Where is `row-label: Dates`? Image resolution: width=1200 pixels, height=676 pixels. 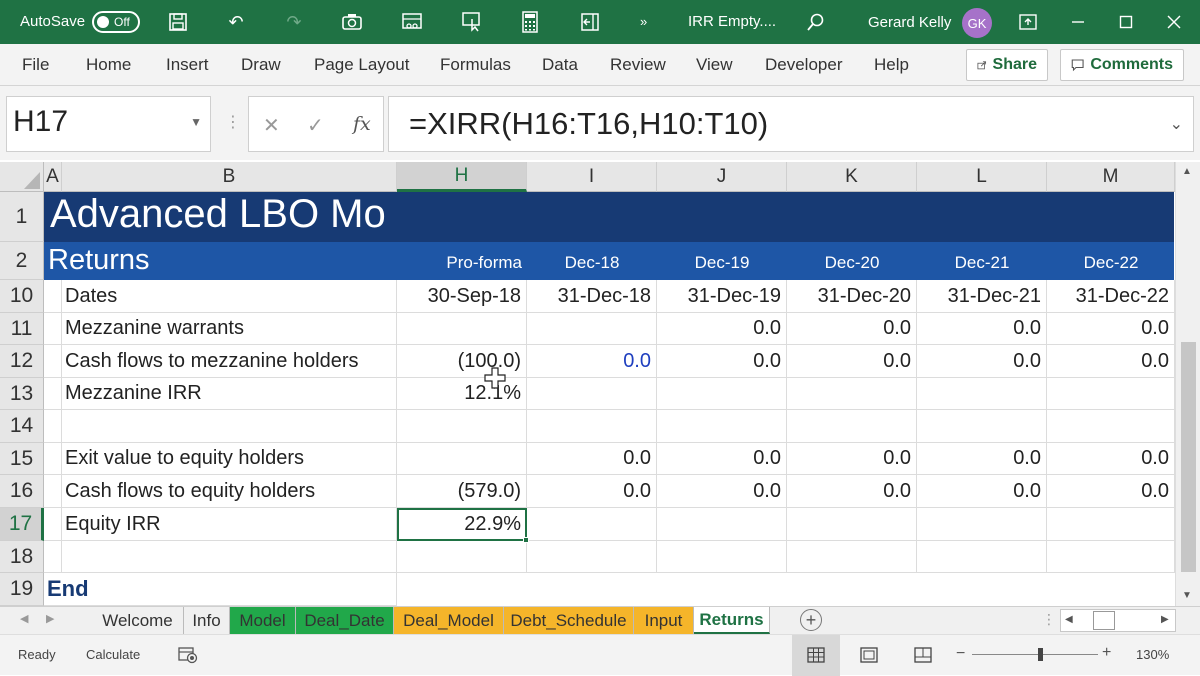
row-label: Dates is located at coordinates (229, 296).